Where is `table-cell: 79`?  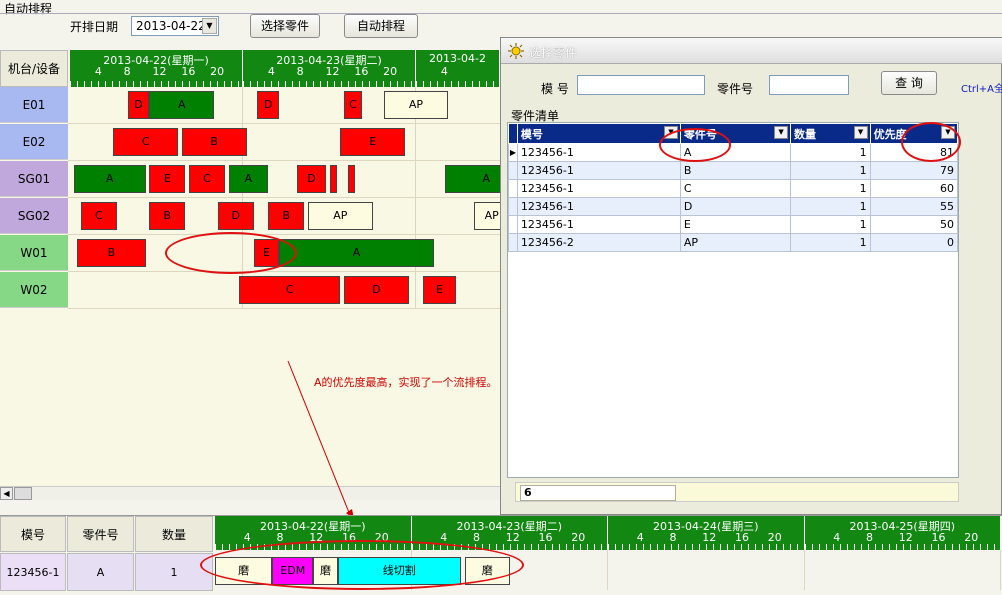
table-cell: 79 is located at coordinates (914, 170).